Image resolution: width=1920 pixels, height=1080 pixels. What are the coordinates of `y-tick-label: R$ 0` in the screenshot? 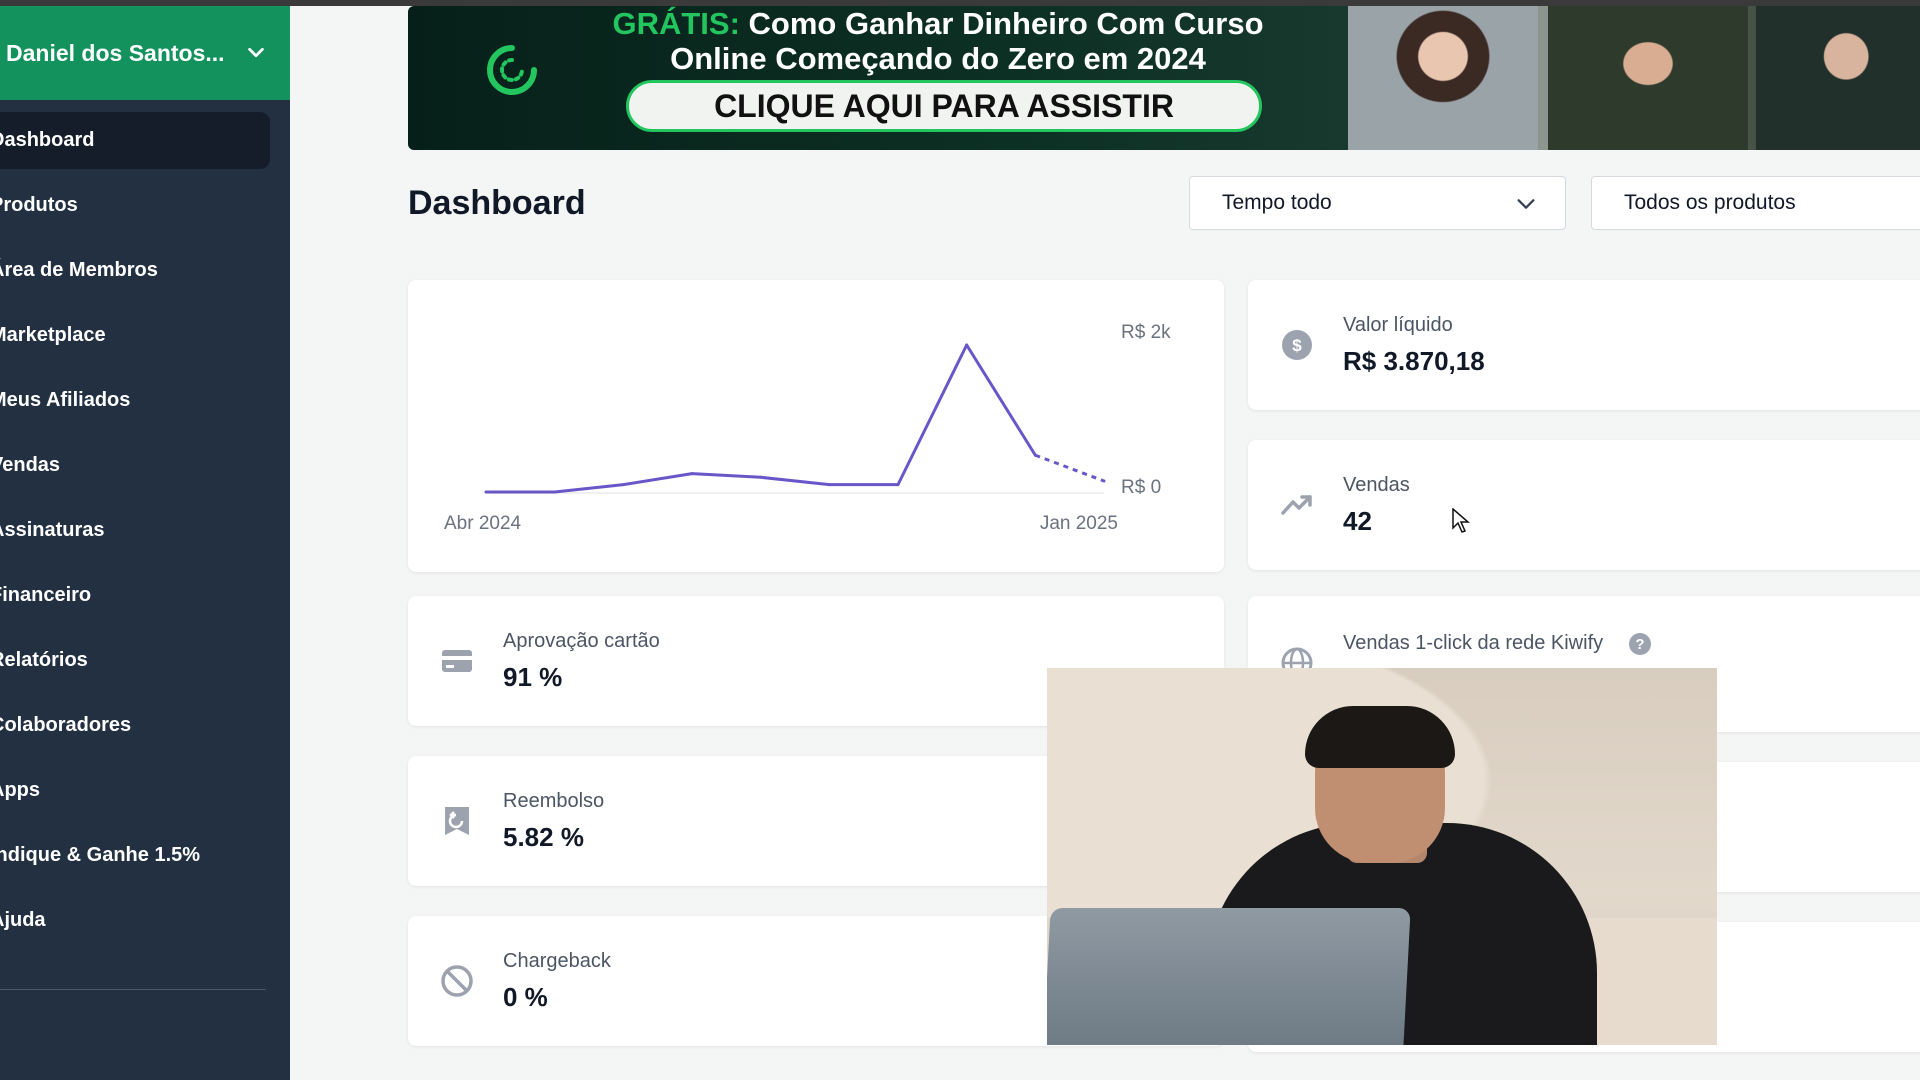 It's located at (1141, 487).